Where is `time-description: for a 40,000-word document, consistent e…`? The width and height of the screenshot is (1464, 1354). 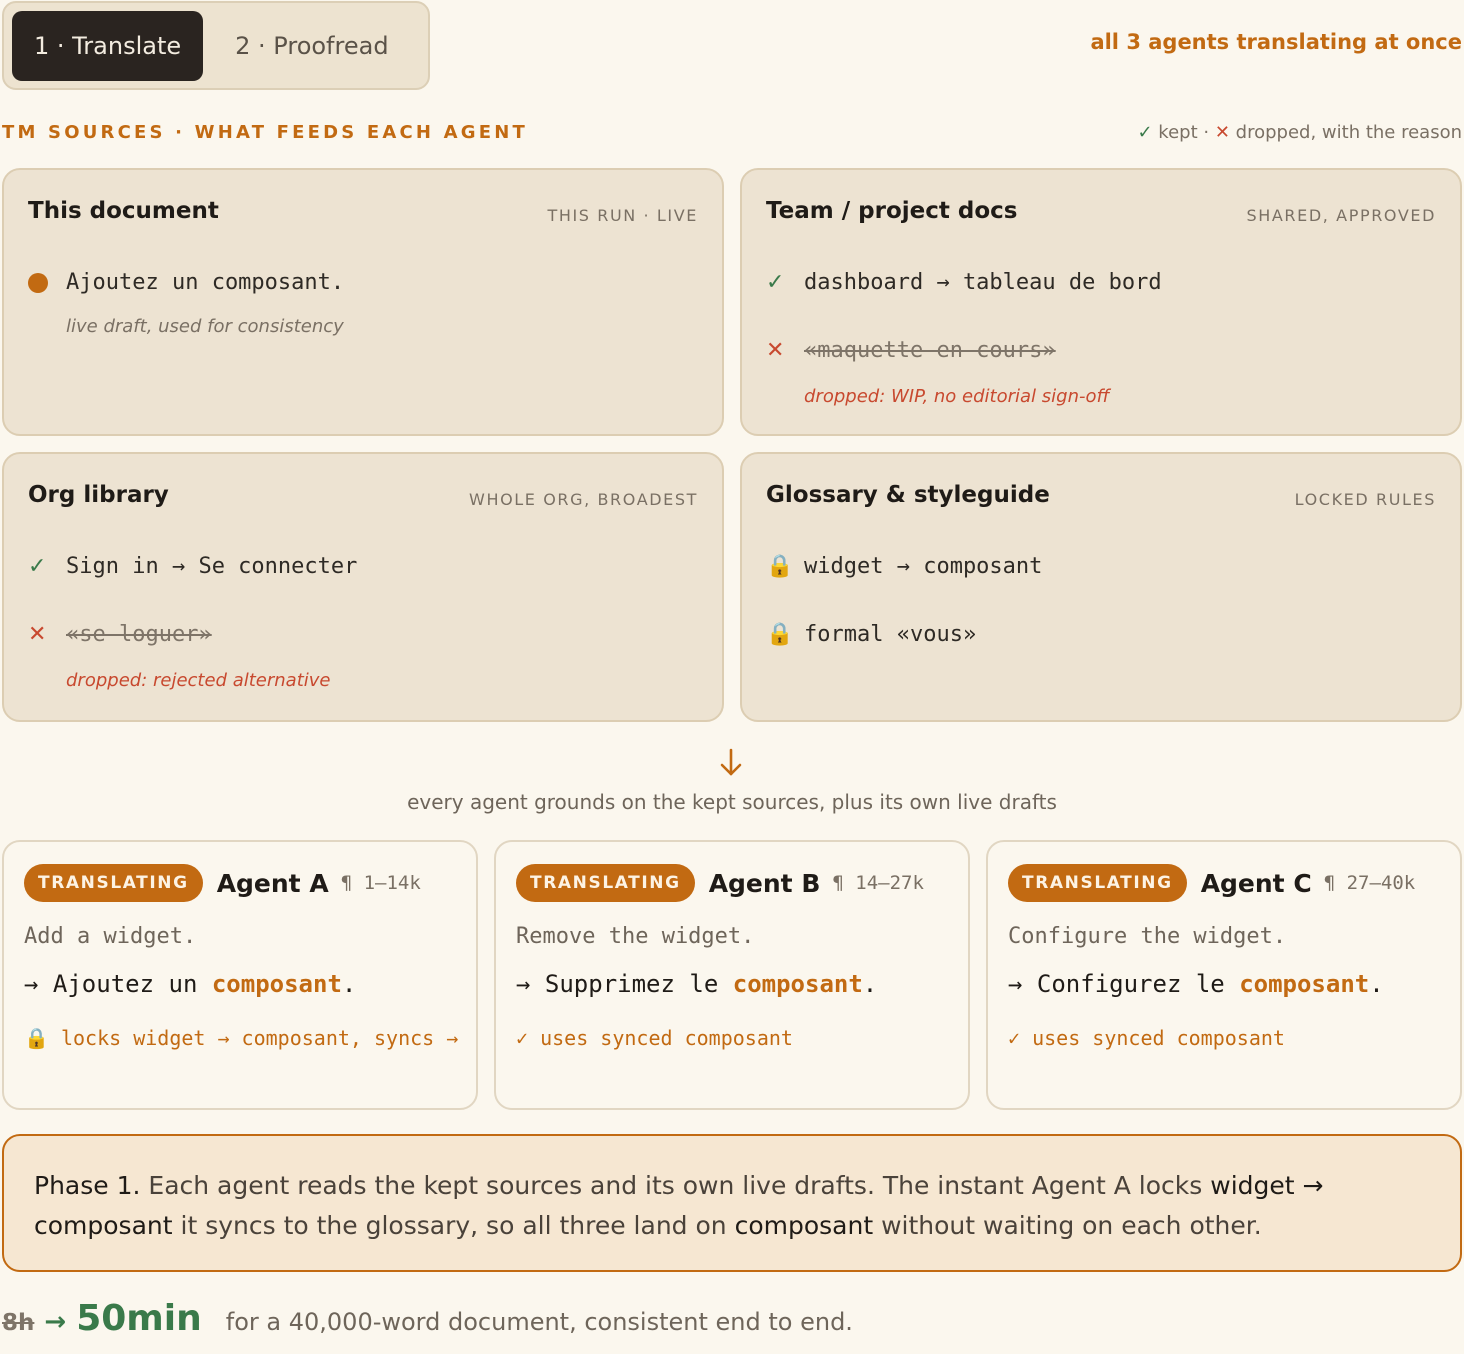 time-description: for a 40,000-word document, consistent e… is located at coordinates (539, 1322).